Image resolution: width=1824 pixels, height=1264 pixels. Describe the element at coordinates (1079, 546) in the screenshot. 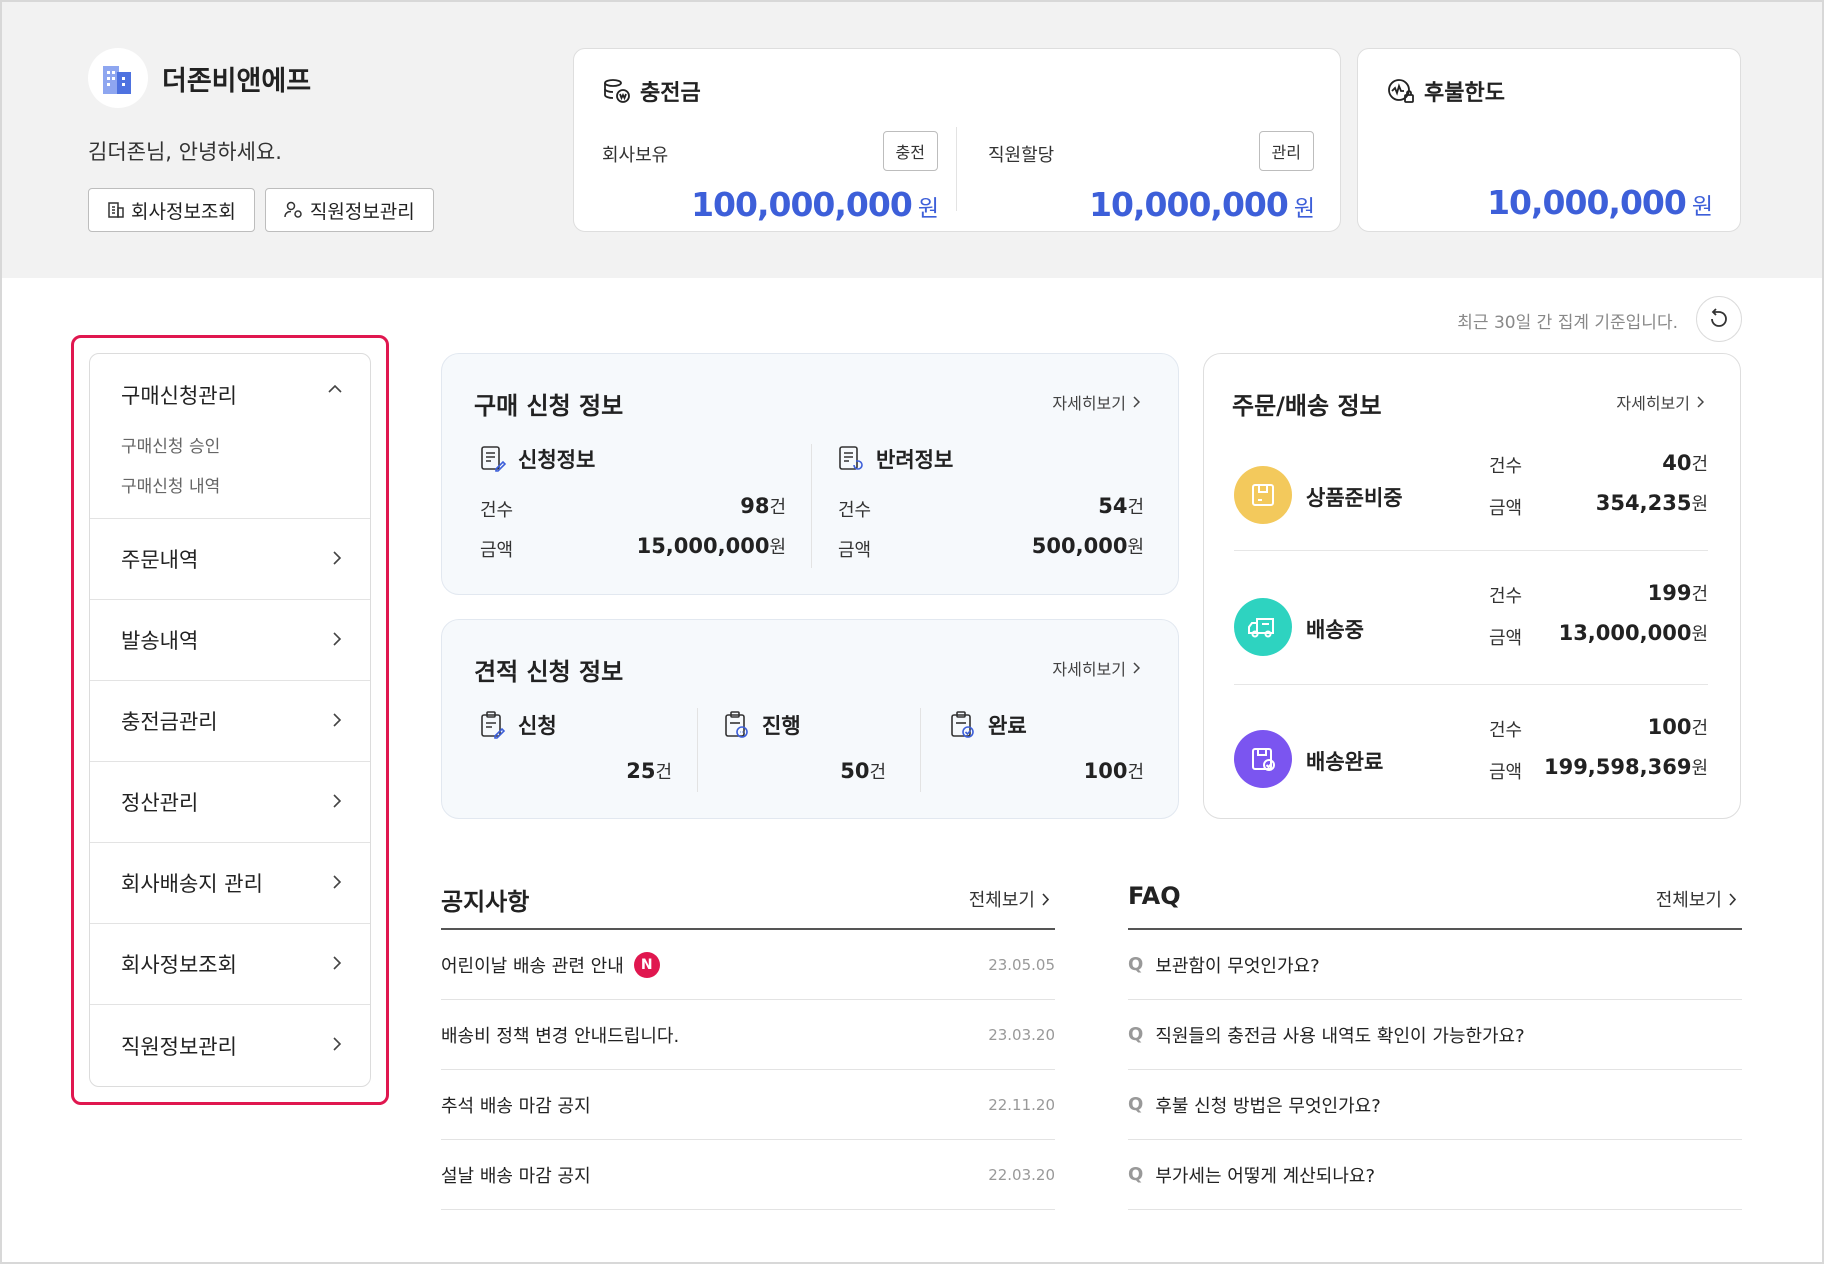

I see `value: 500,000` at that location.